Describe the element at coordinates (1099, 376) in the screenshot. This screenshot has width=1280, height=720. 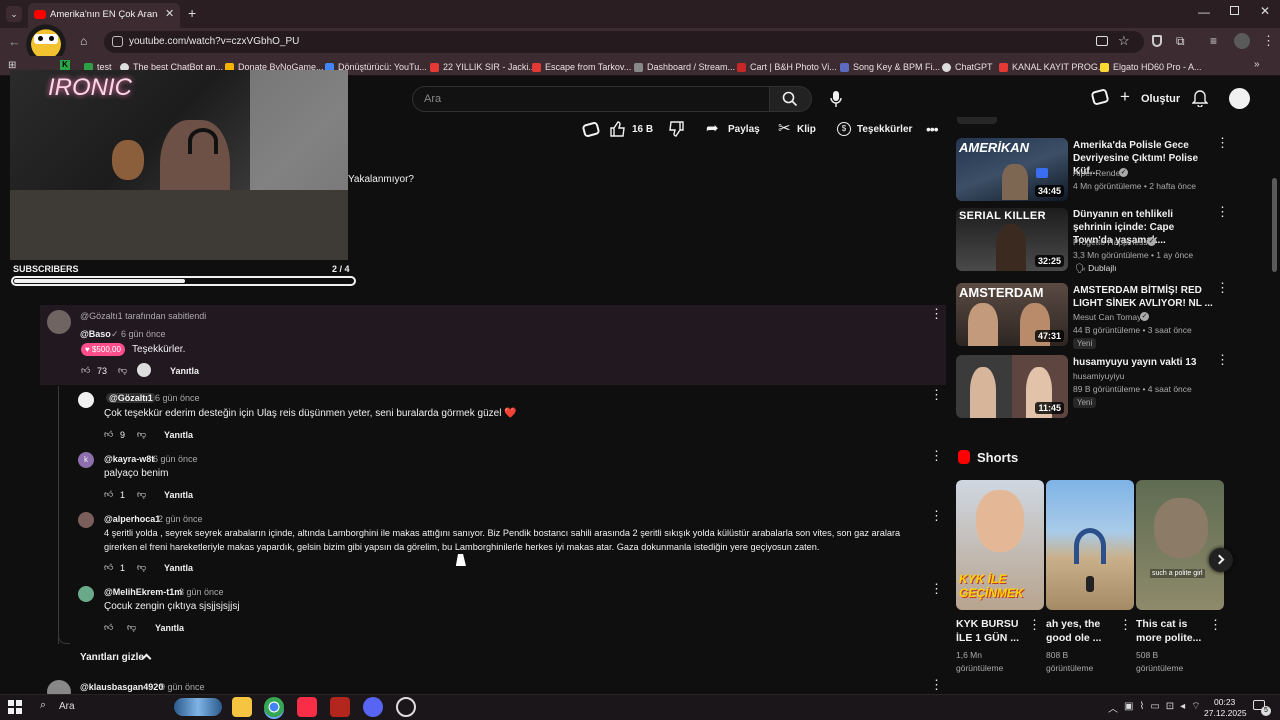
I see `channel-name: husamiyuyiyu` at that location.